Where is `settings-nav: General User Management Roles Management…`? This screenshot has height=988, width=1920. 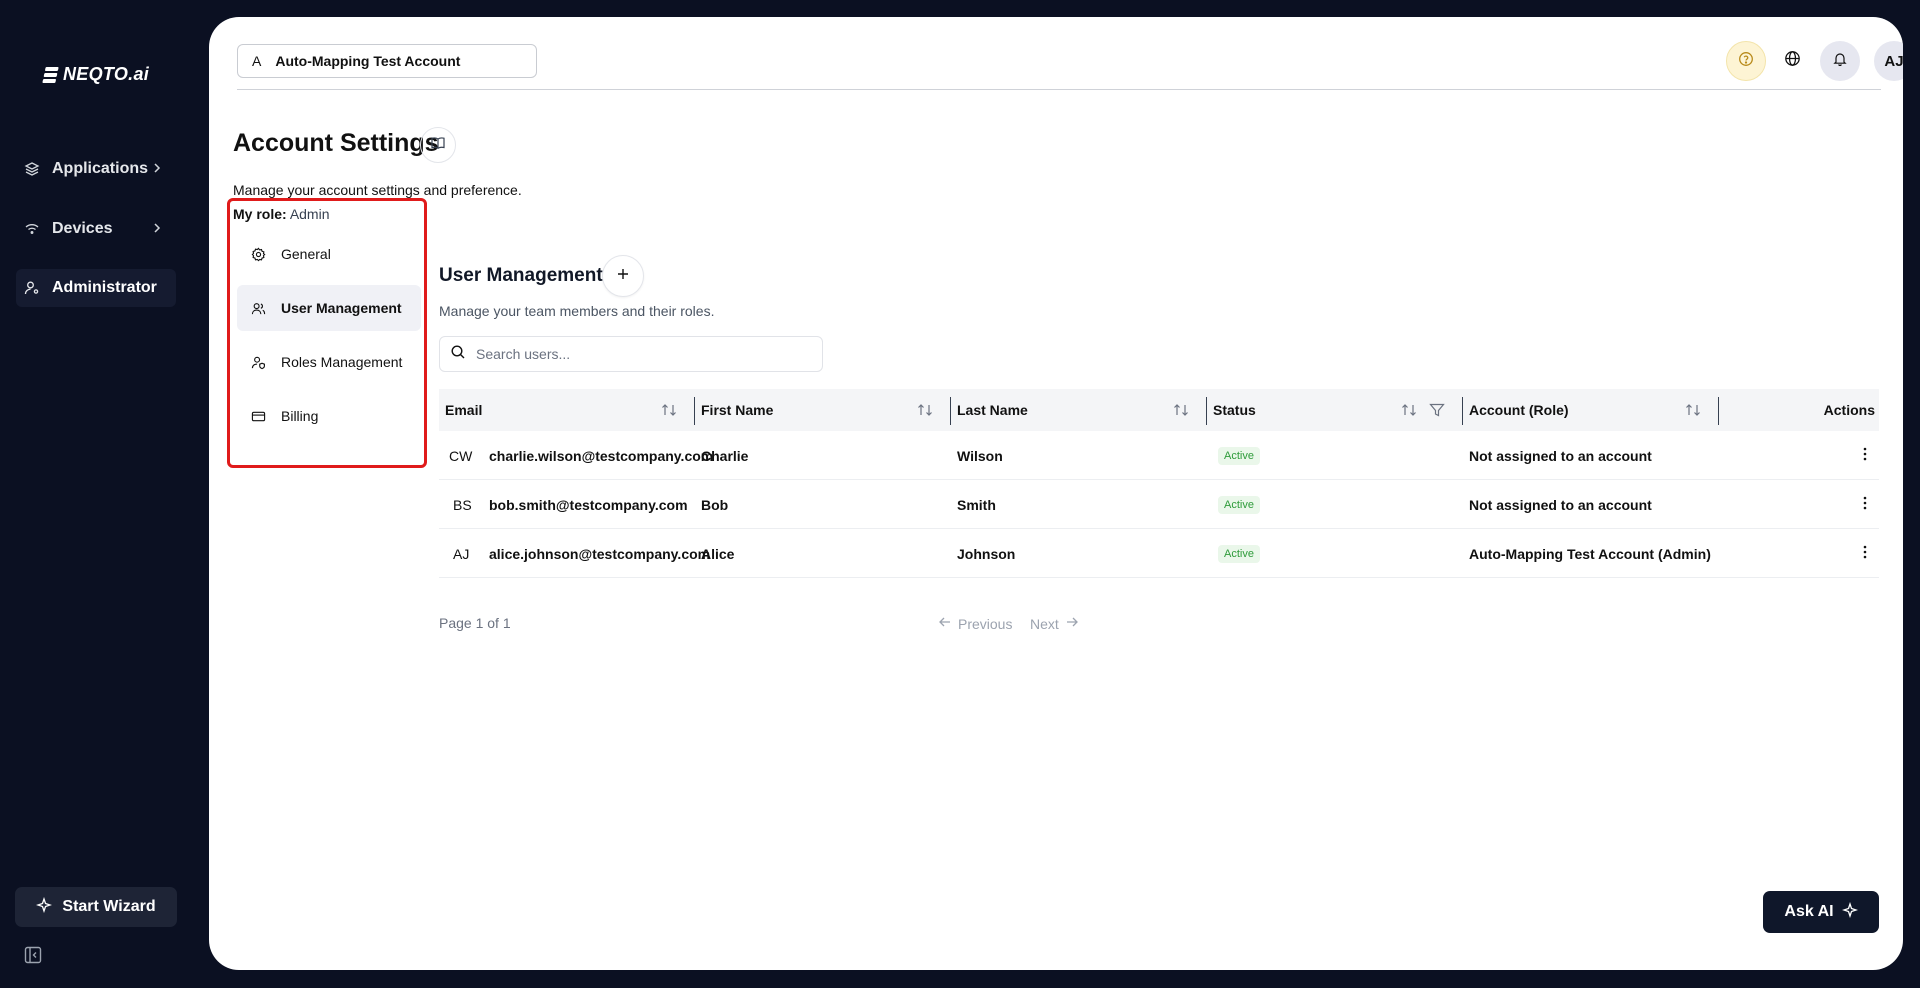 settings-nav: General User Management Roles Management… is located at coordinates (327, 333).